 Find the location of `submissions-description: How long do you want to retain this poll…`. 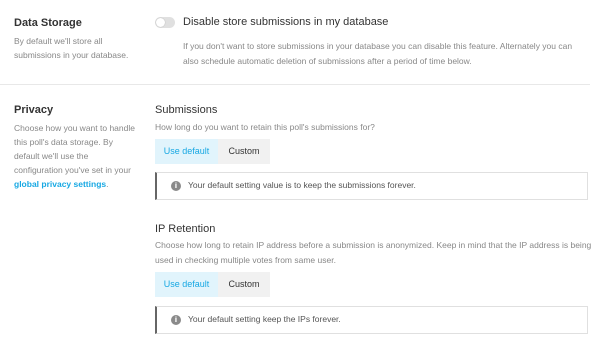

submissions-description: How long do you want to retain this poll… is located at coordinates (265, 127).